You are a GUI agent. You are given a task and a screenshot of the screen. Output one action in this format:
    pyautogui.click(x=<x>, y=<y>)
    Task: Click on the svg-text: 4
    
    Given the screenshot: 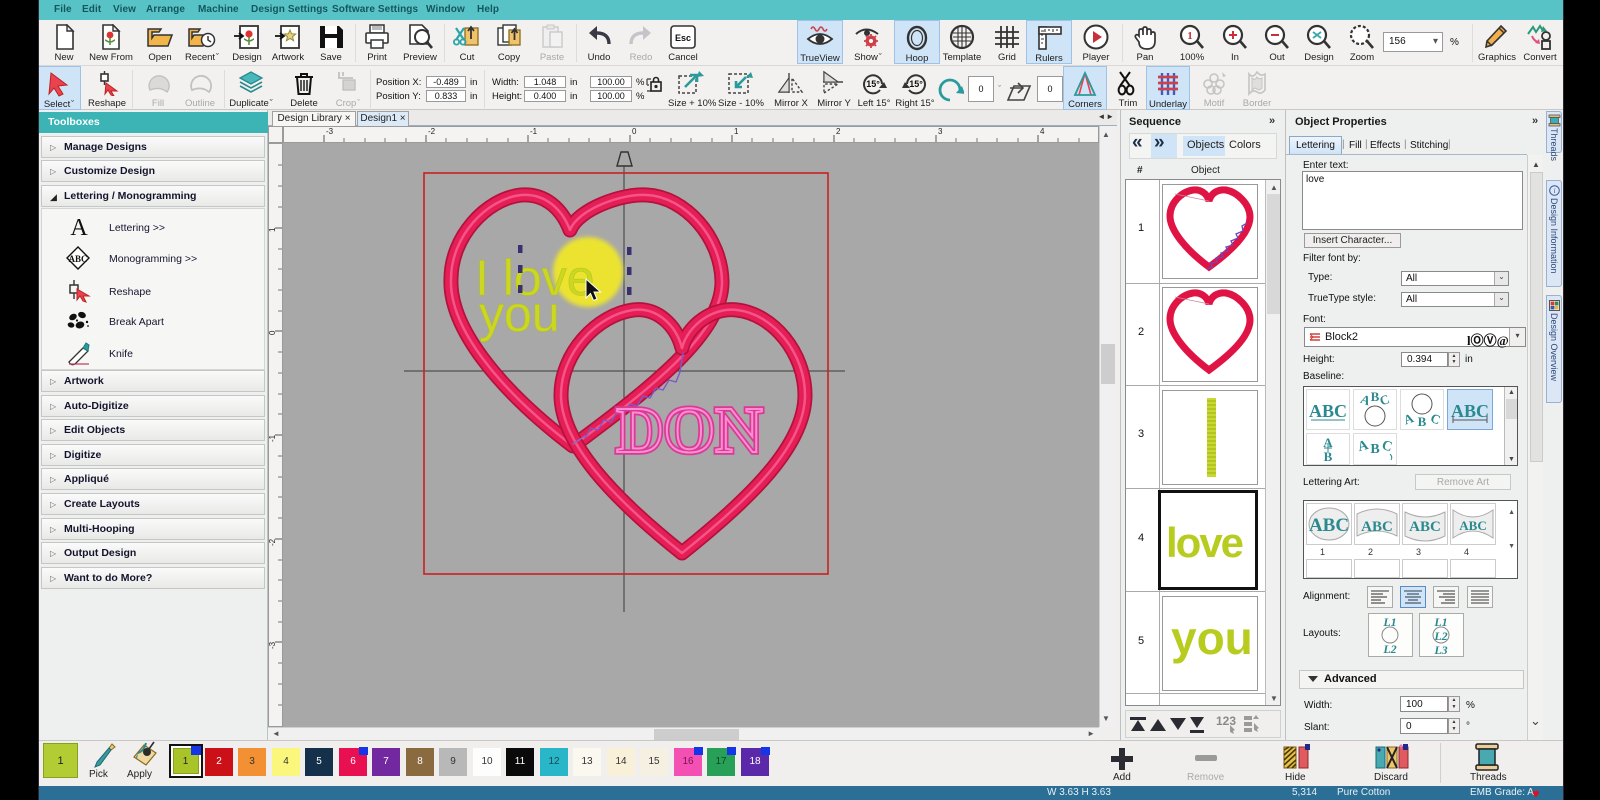 What is the action you would take?
    pyautogui.click(x=1042, y=131)
    